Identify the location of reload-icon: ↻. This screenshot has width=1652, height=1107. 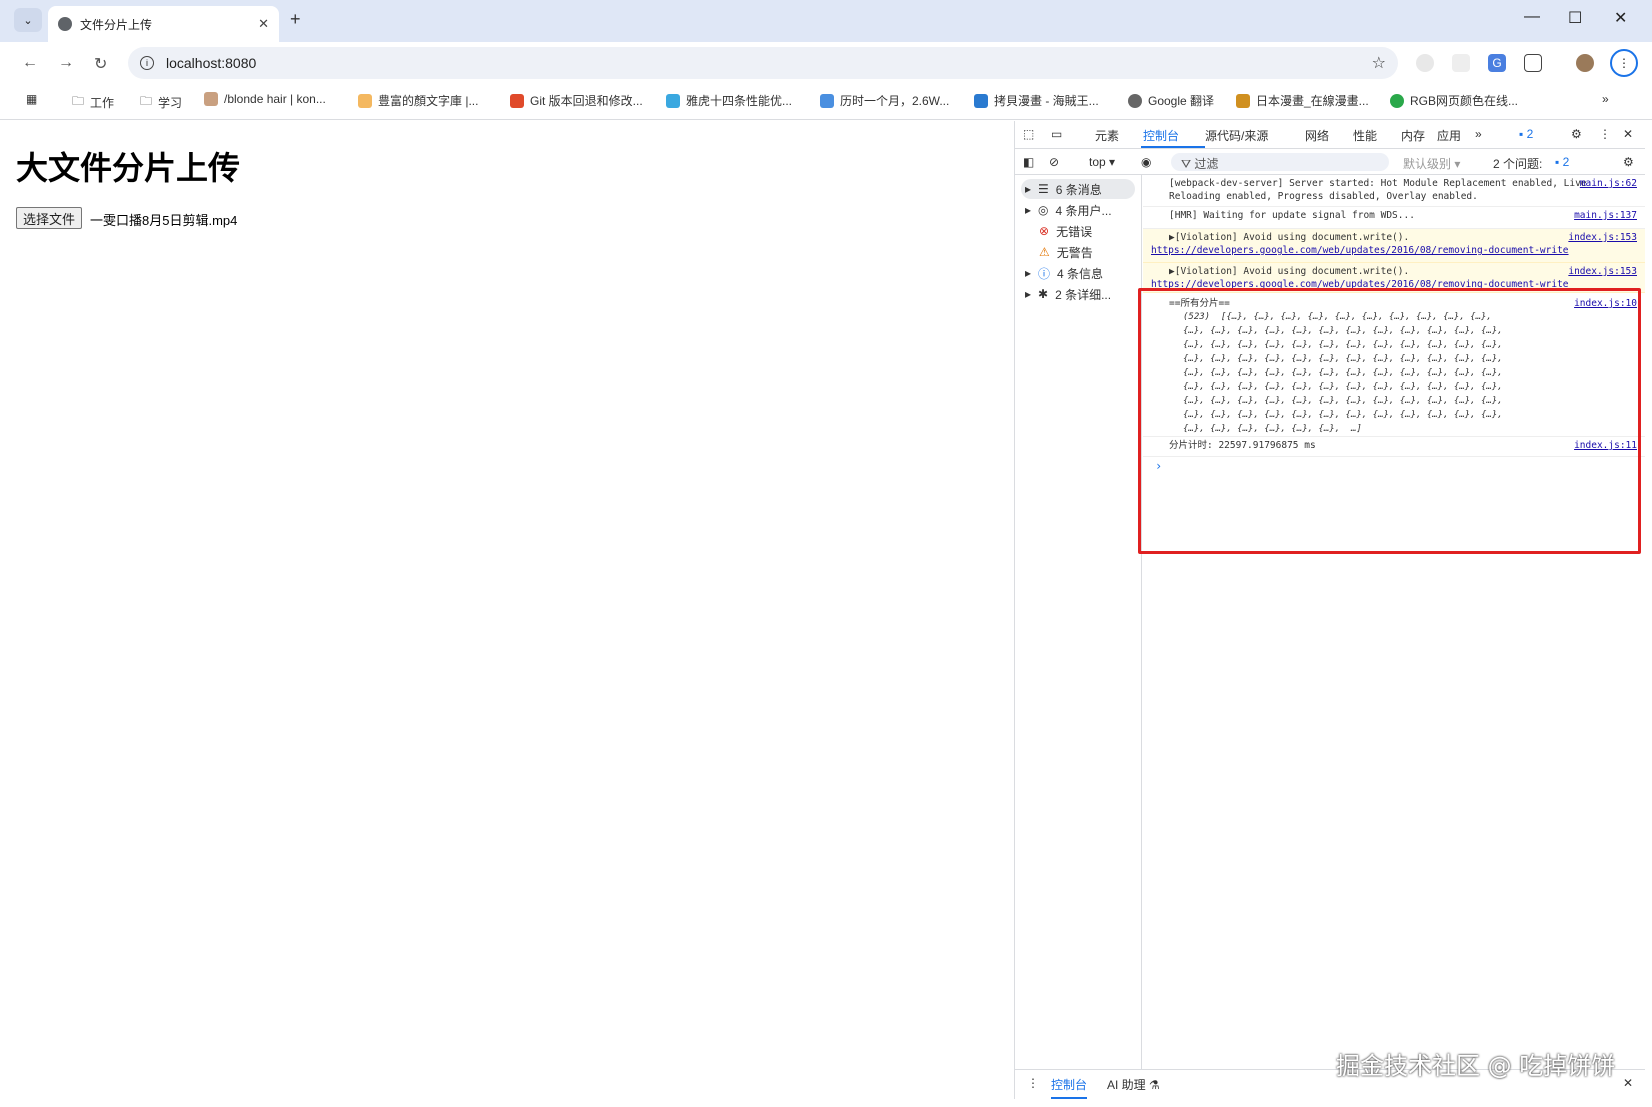
(100, 64).